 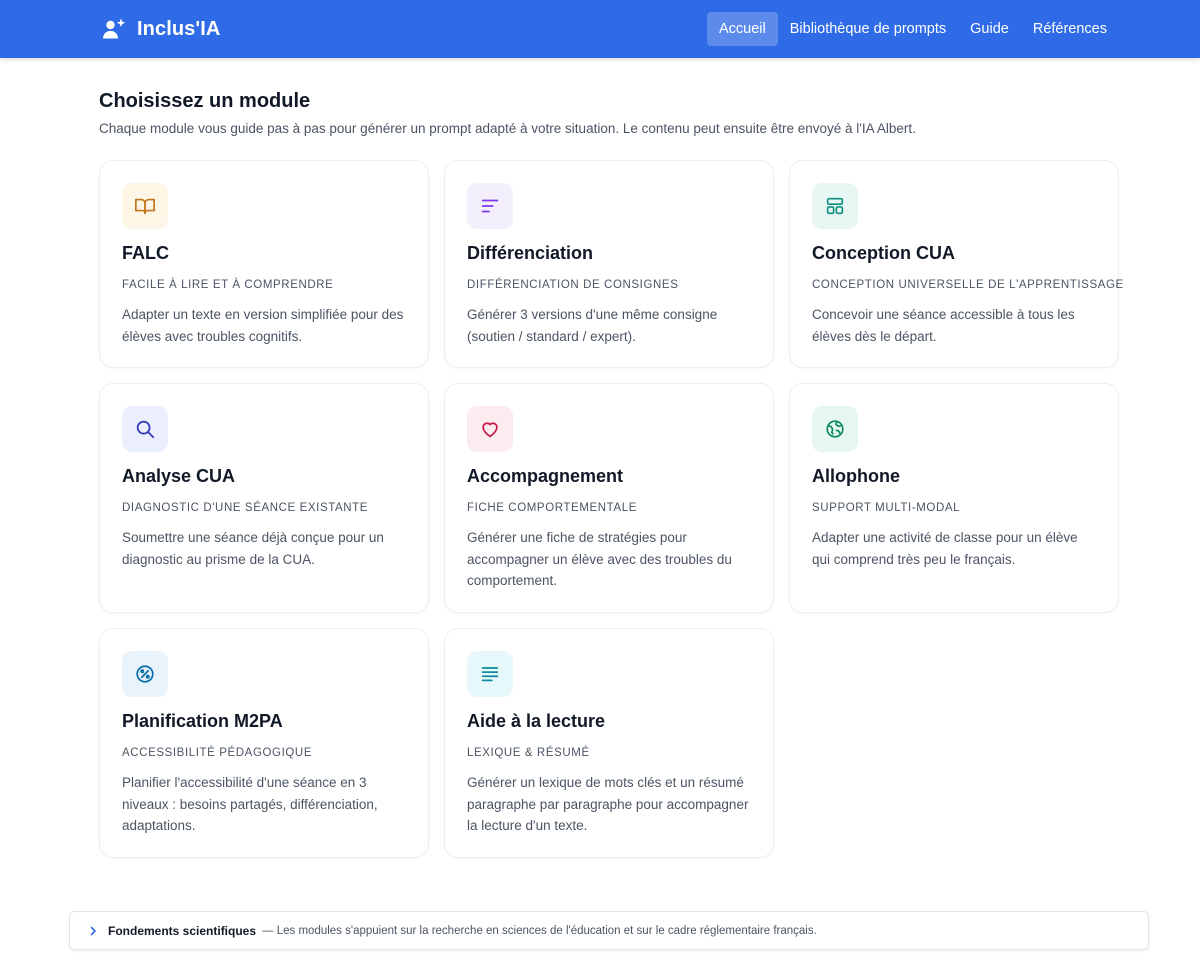 I want to click on layout-icon, so click(x=835, y=206).